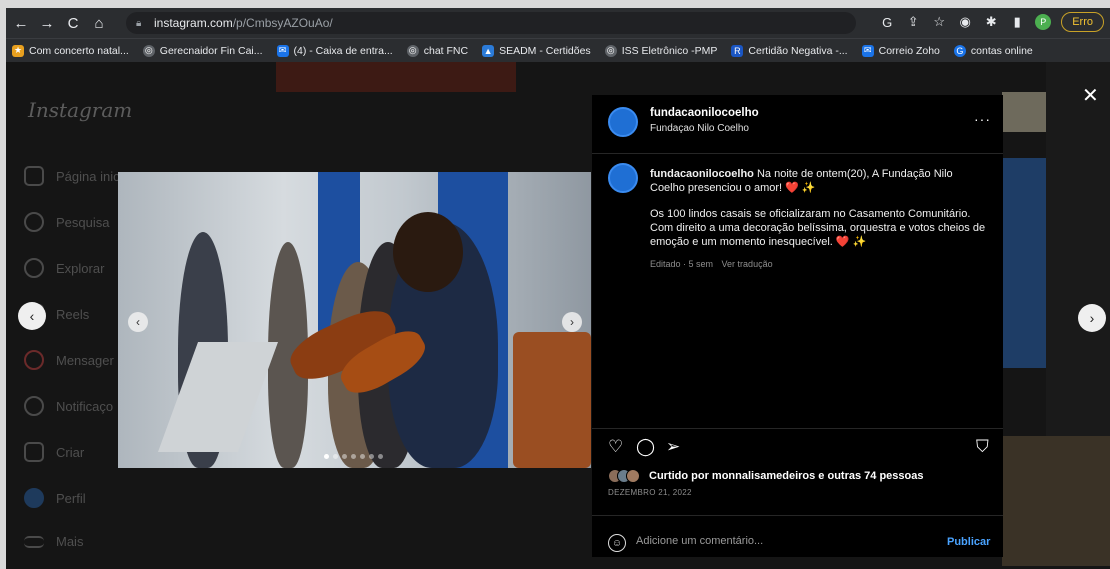 This screenshot has height=569, width=1110. Describe the element at coordinates (66, 222) in the screenshot. I see `sidebar-item-search: Pesquisa` at that location.